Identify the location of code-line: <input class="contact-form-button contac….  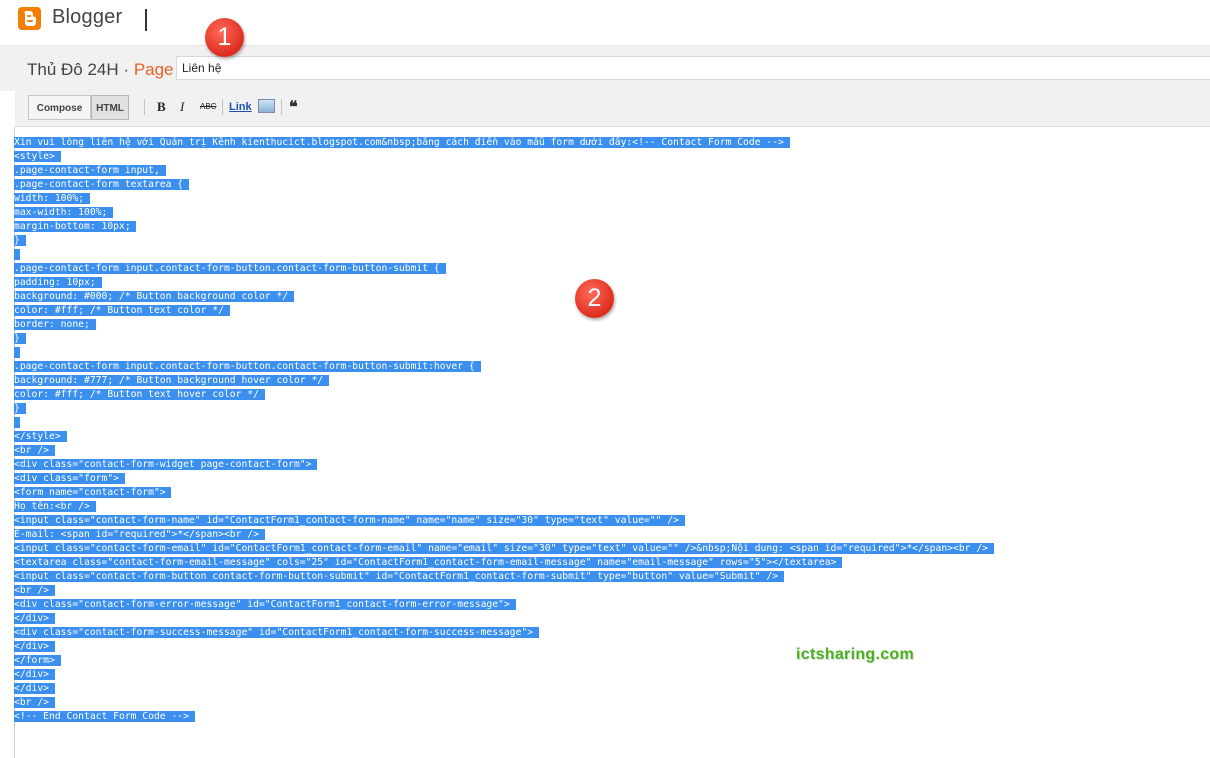
(504, 577).